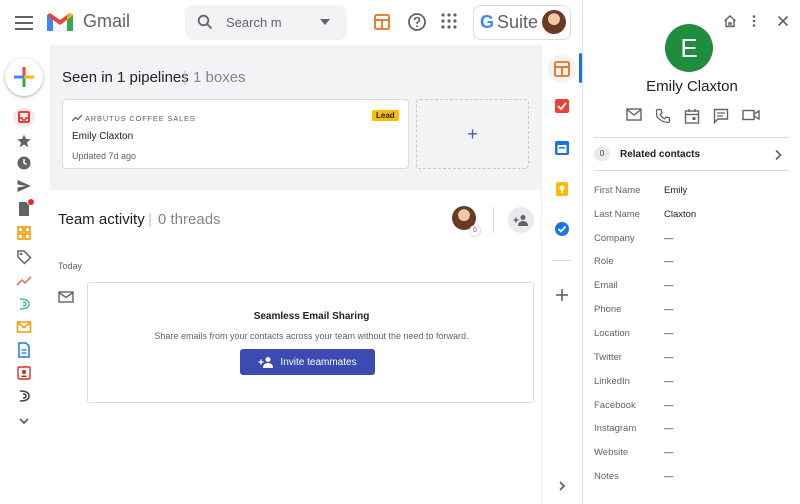 The width and height of the screenshot is (800, 504). I want to click on contact-actions, so click(691, 117).